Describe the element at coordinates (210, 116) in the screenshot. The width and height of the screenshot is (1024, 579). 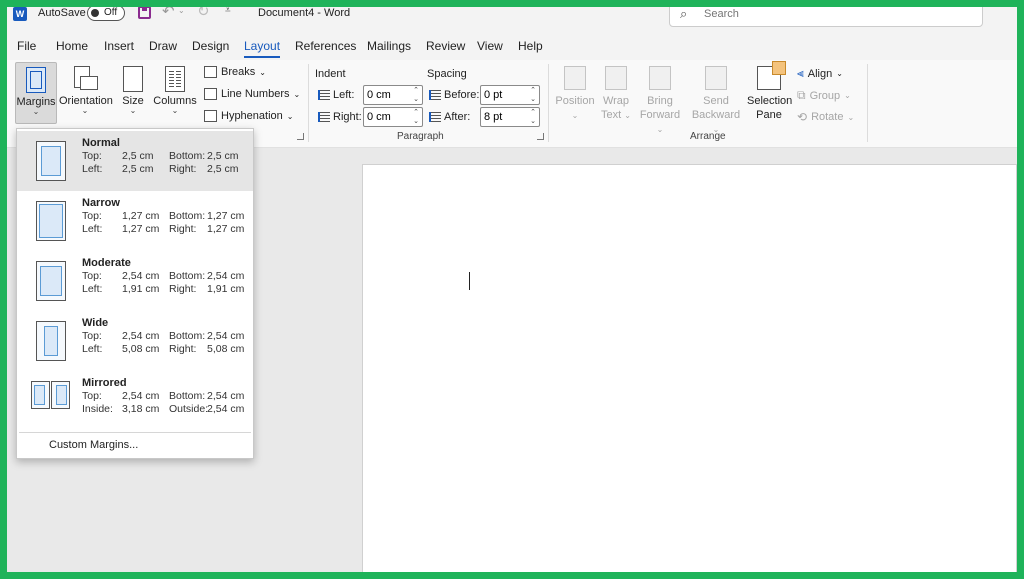
I see `hyphenation-icon` at that location.